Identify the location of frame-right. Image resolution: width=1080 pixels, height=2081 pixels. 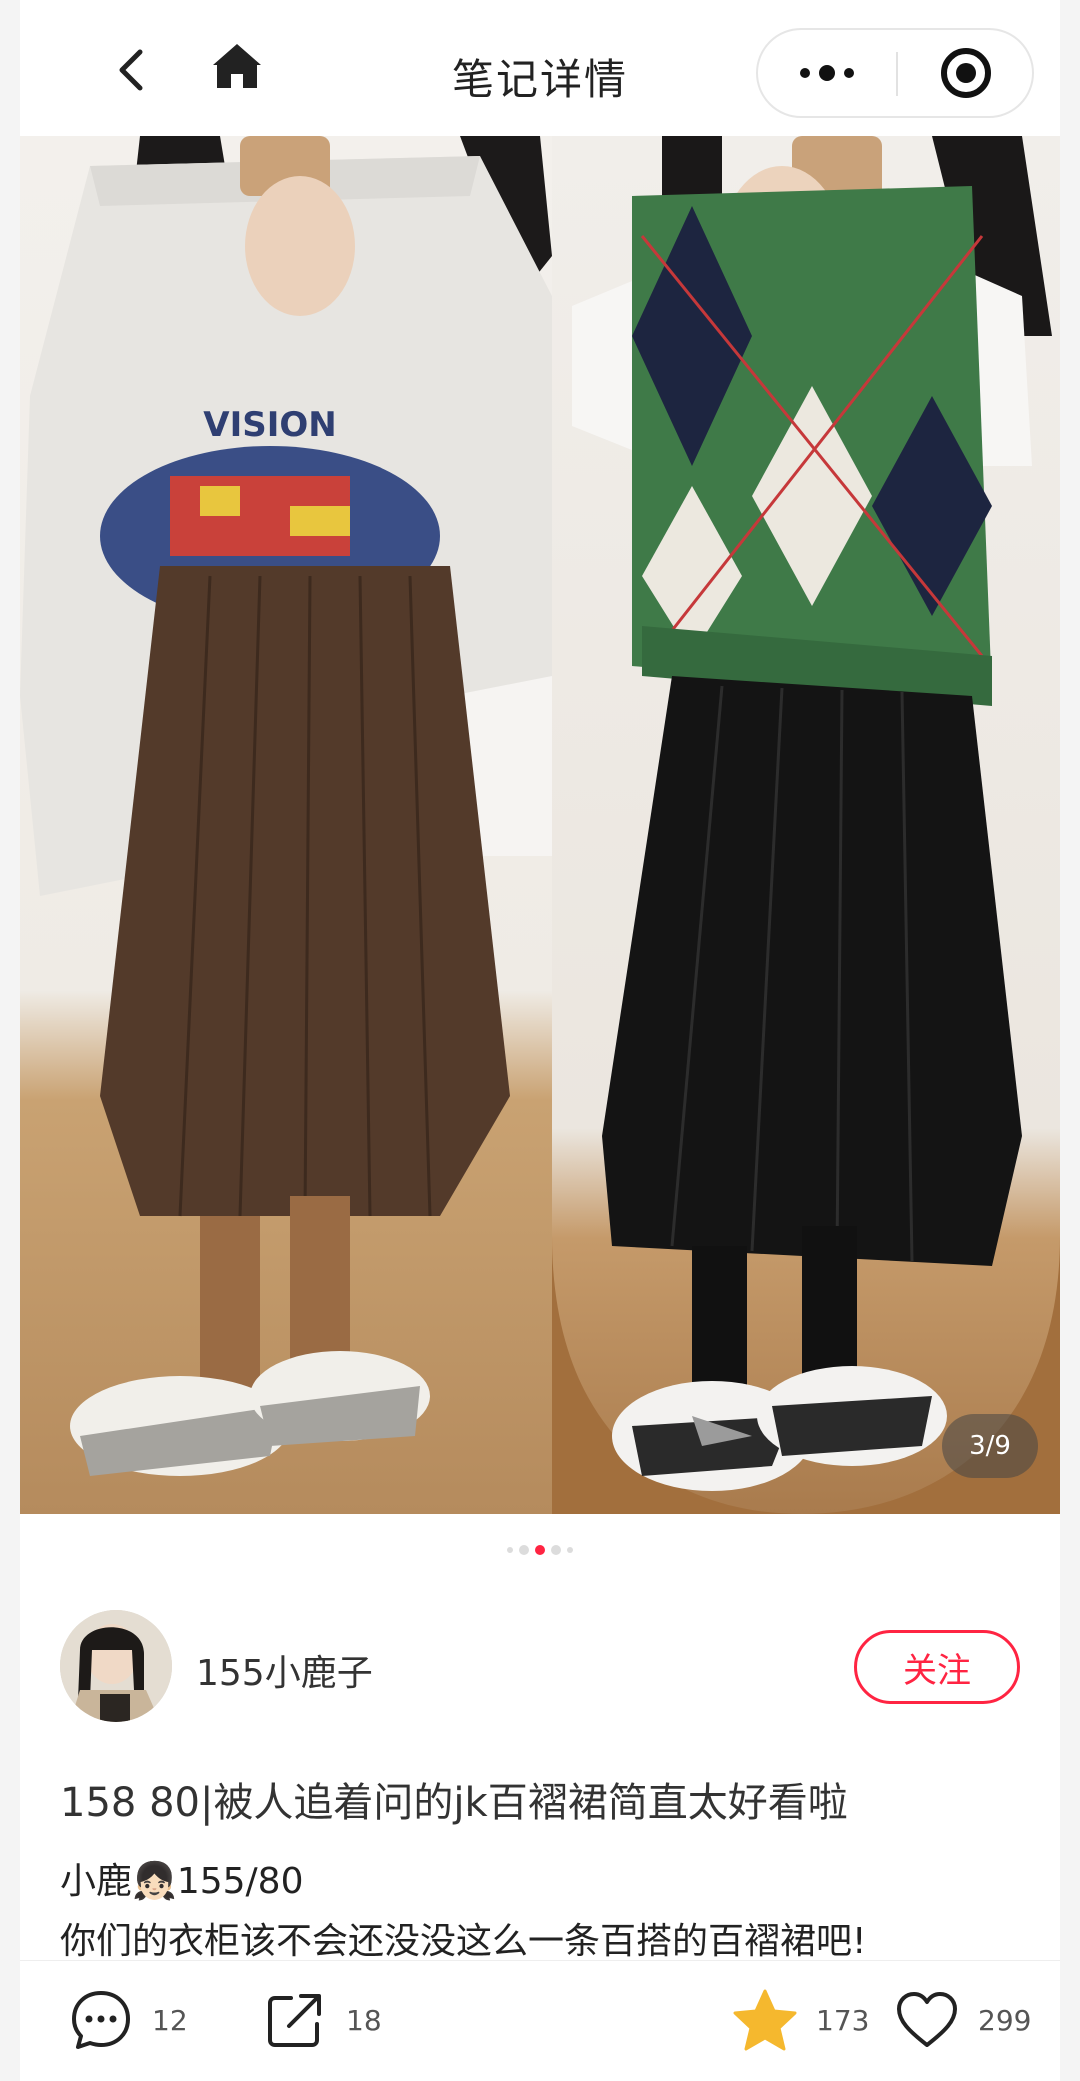
(1070, 1040).